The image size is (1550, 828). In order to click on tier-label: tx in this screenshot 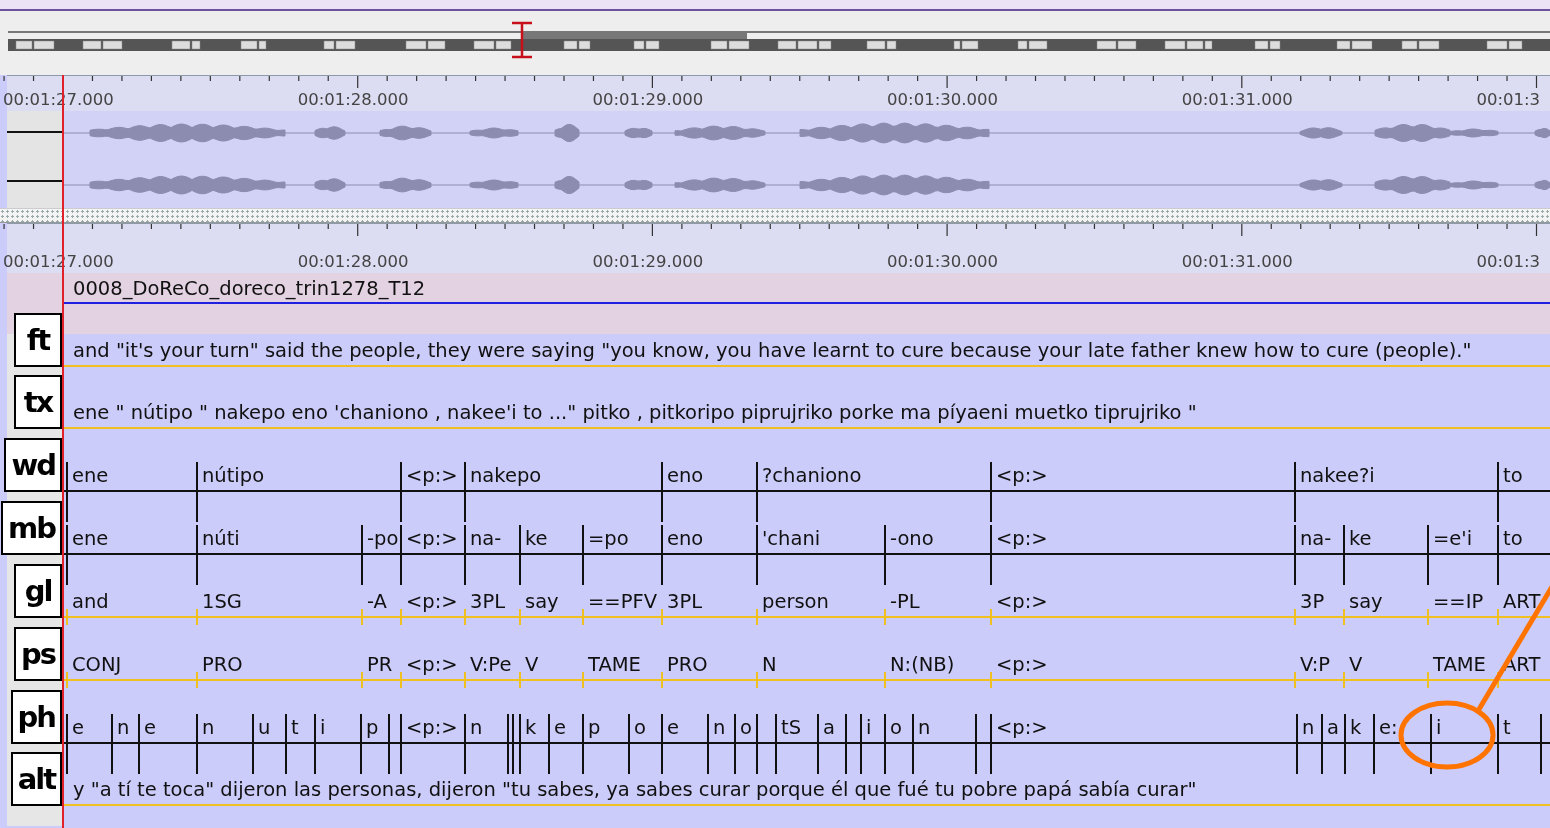, I will do `click(38, 402)`.